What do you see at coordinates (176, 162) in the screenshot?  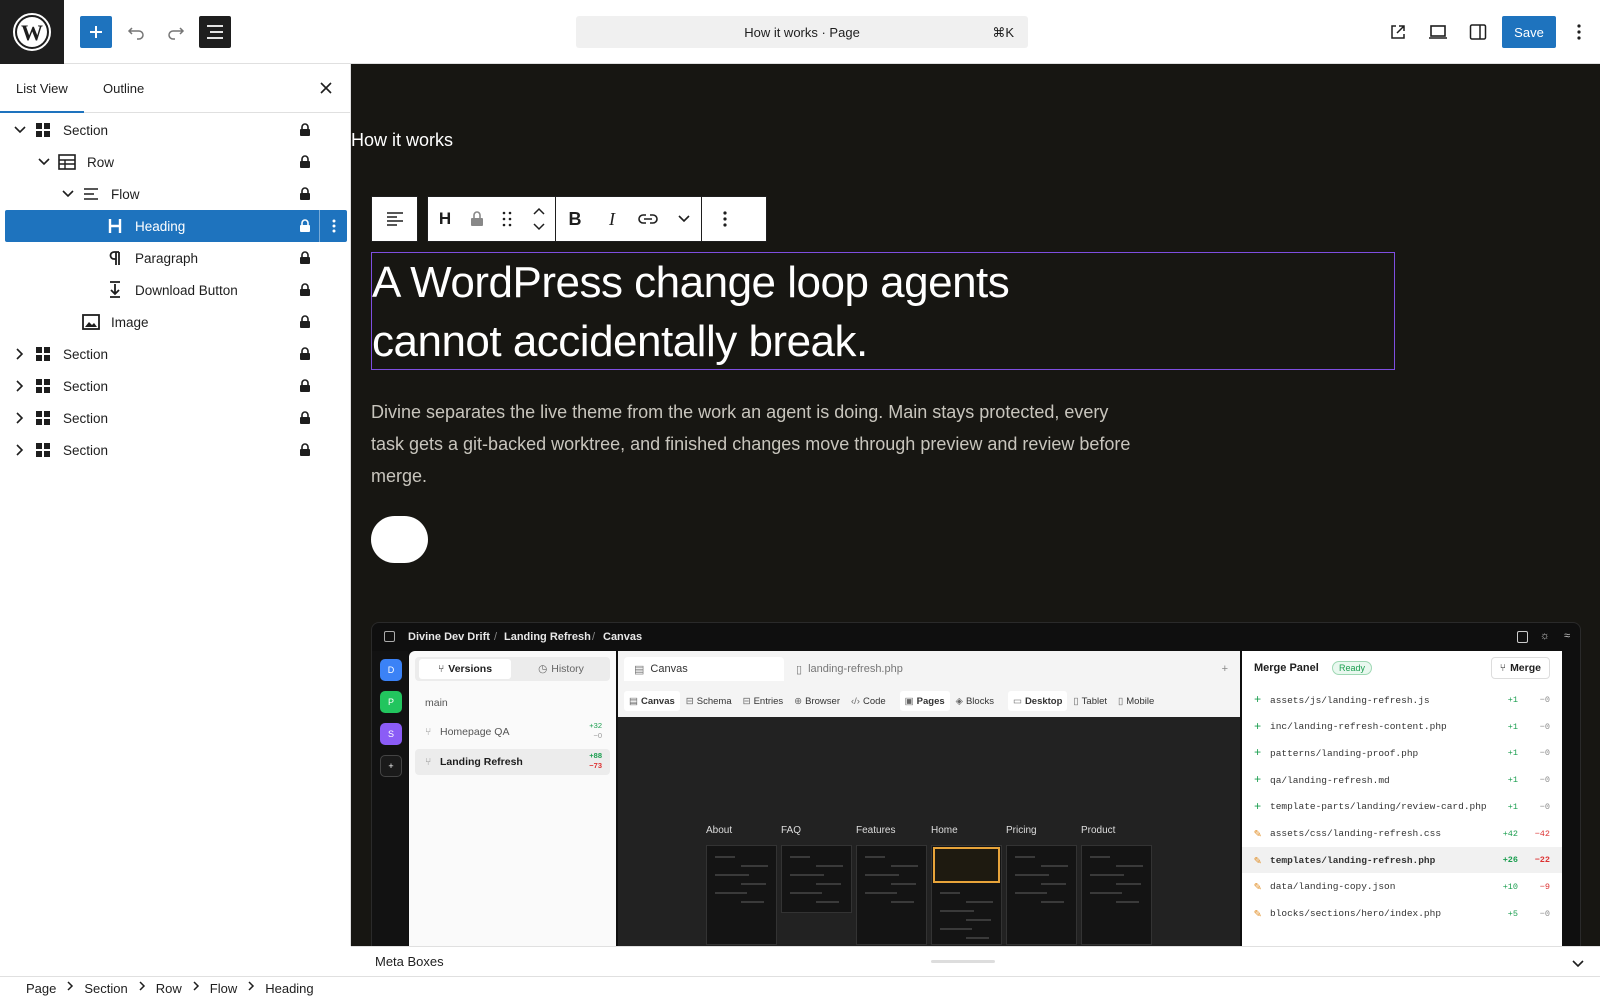 I see `tree-item-row: Row` at bounding box center [176, 162].